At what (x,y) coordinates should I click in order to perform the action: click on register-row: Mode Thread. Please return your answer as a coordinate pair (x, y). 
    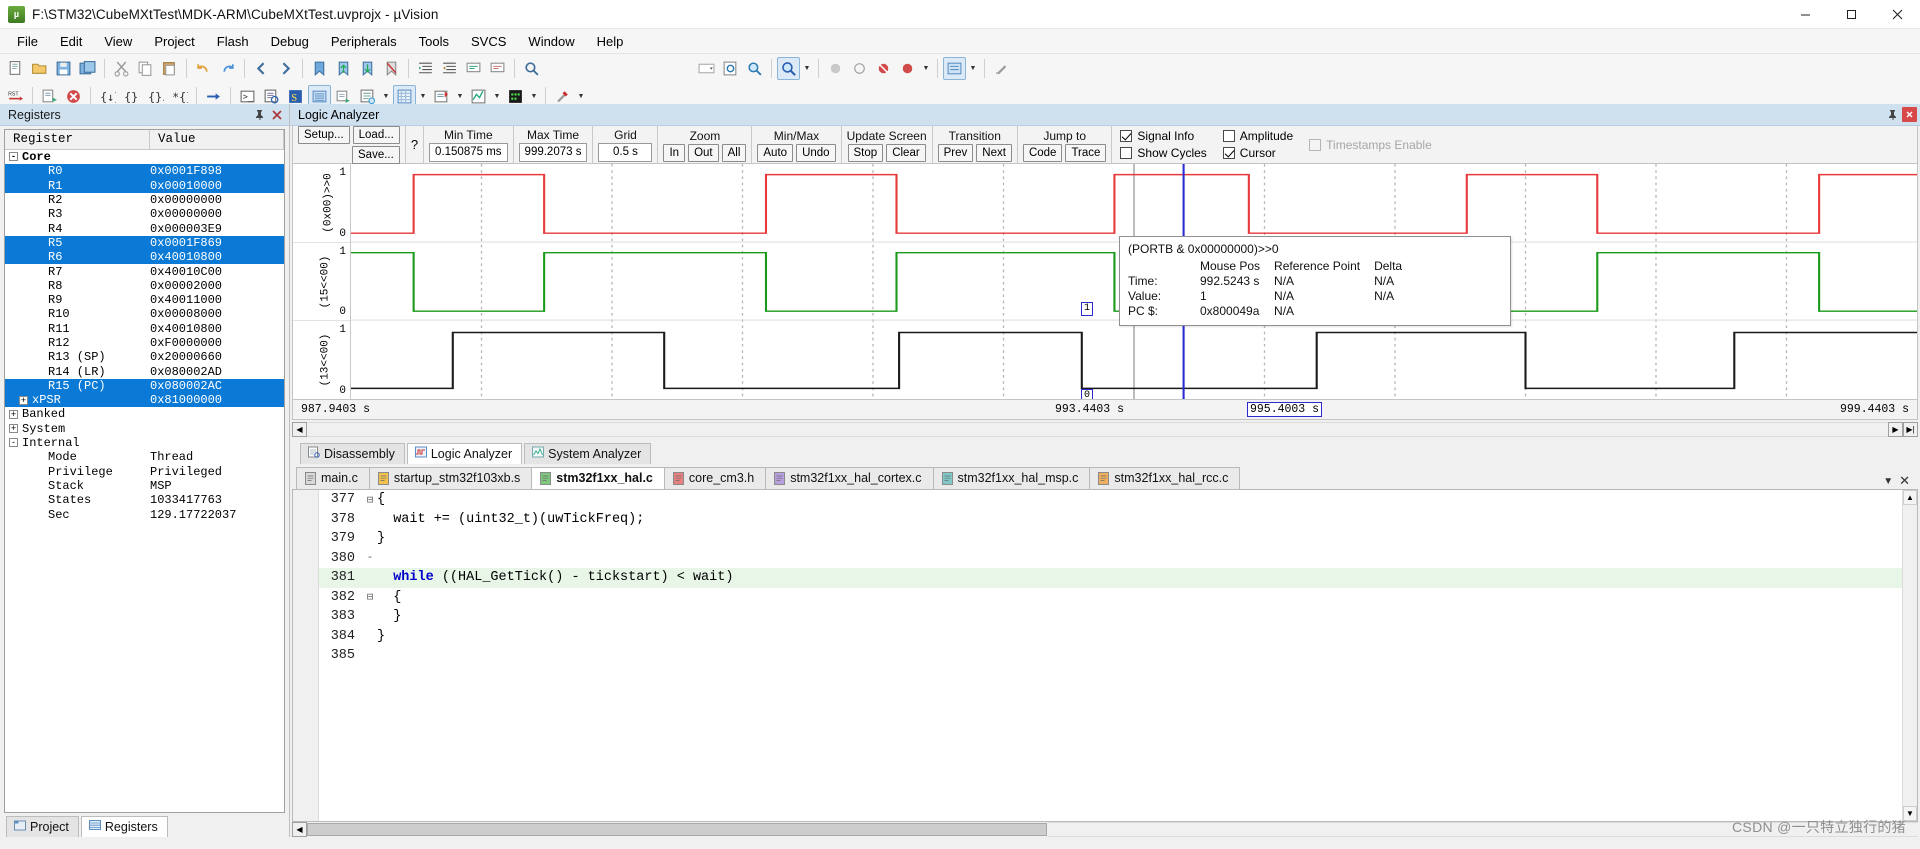
    Looking at the image, I should click on (144, 457).